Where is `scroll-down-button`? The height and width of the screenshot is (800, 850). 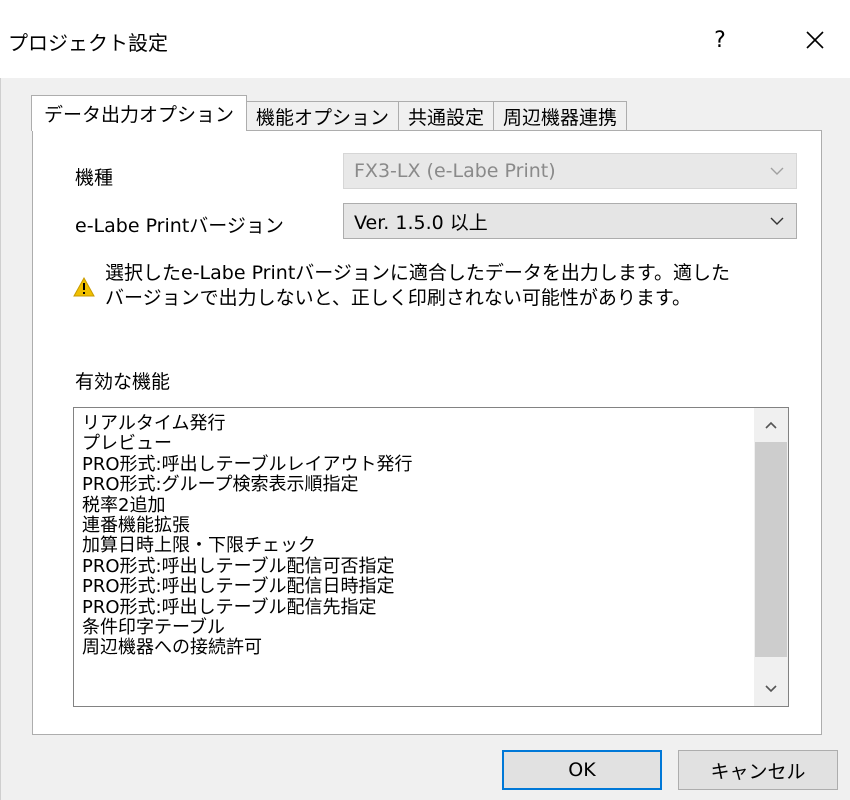 scroll-down-button is located at coordinates (771, 689).